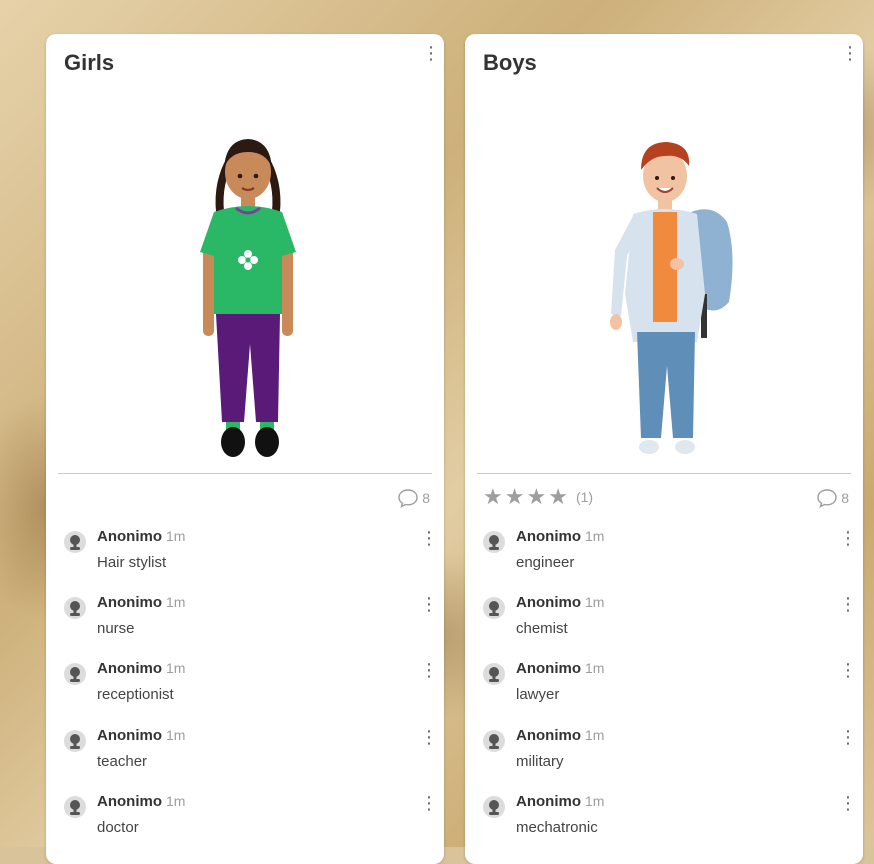 Image resolution: width=874 pixels, height=864 pixels. I want to click on boy-illustration, so click(671, 298).